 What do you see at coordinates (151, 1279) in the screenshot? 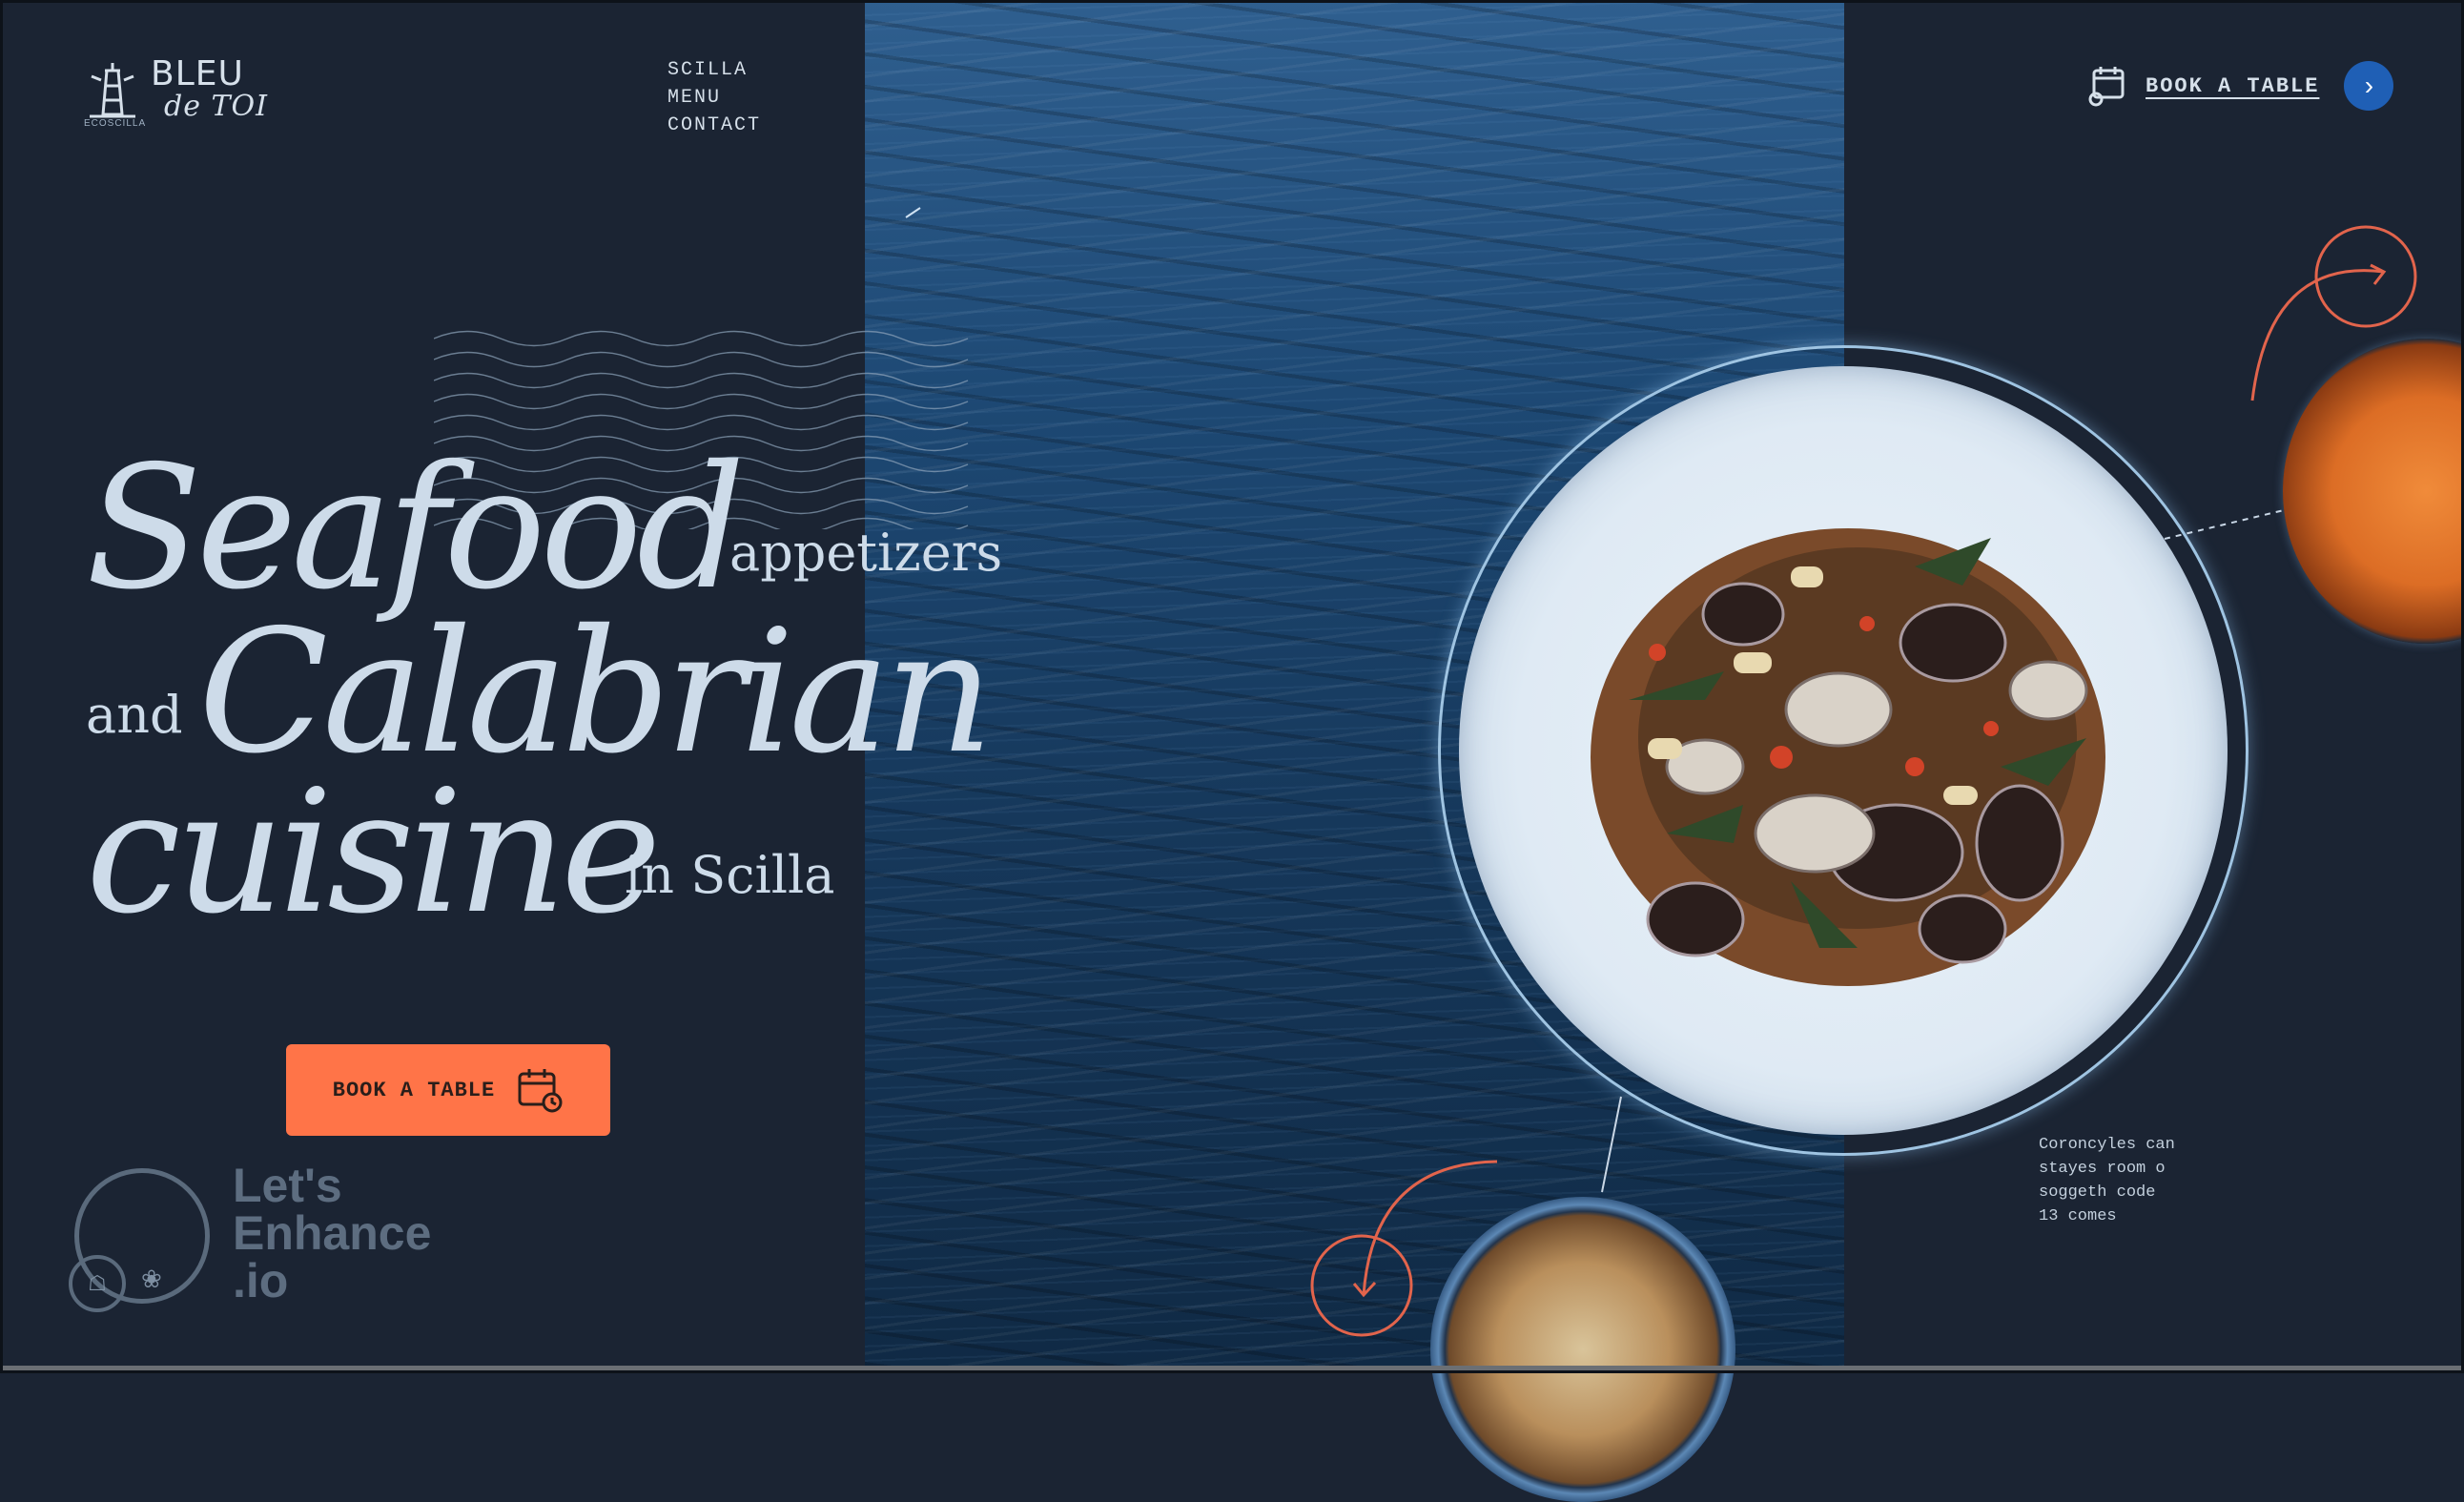
I see `watermark-glyph-icon: ❀` at bounding box center [151, 1279].